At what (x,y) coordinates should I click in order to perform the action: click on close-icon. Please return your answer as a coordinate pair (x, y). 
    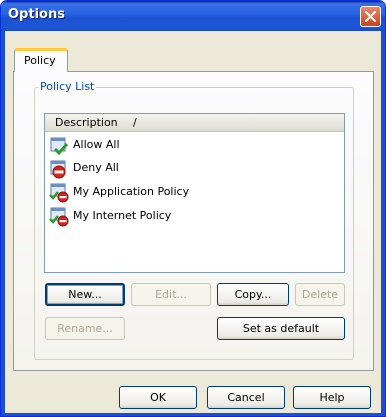
    Looking at the image, I should click on (370, 16).